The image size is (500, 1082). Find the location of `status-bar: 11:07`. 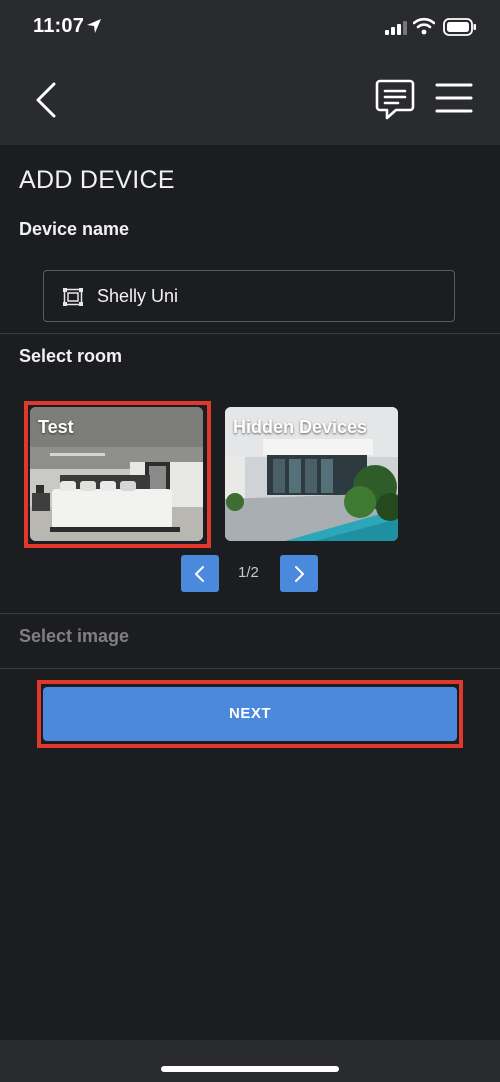

status-bar: 11:07 is located at coordinates (250, 27).